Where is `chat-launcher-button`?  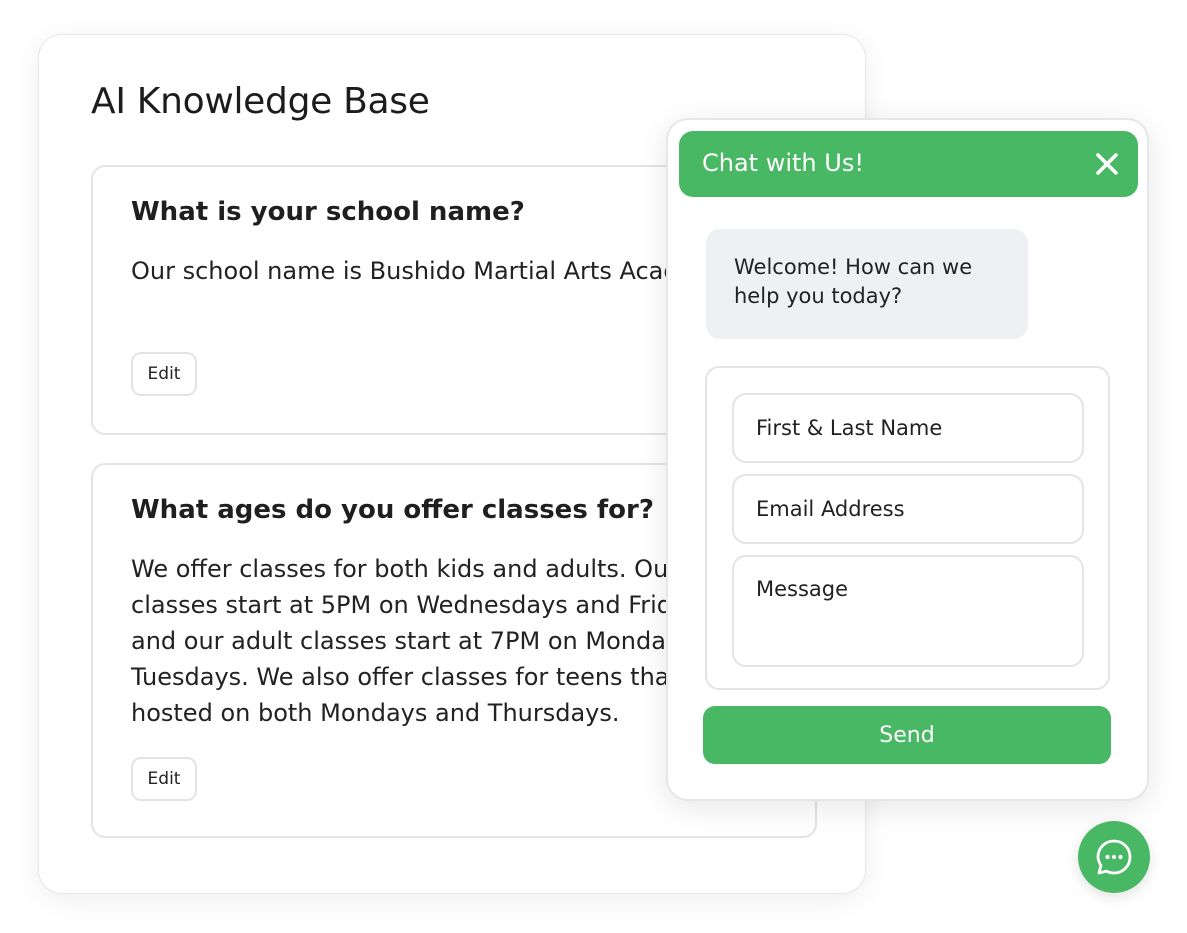
chat-launcher-button is located at coordinates (1114, 857).